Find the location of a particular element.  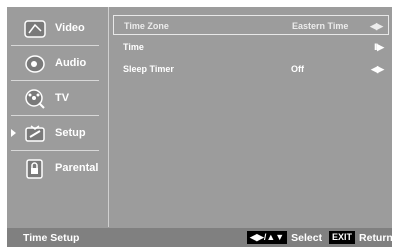

arrow-keys-icon: ◀▶/▲▼ is located at coordinates (267, 237).